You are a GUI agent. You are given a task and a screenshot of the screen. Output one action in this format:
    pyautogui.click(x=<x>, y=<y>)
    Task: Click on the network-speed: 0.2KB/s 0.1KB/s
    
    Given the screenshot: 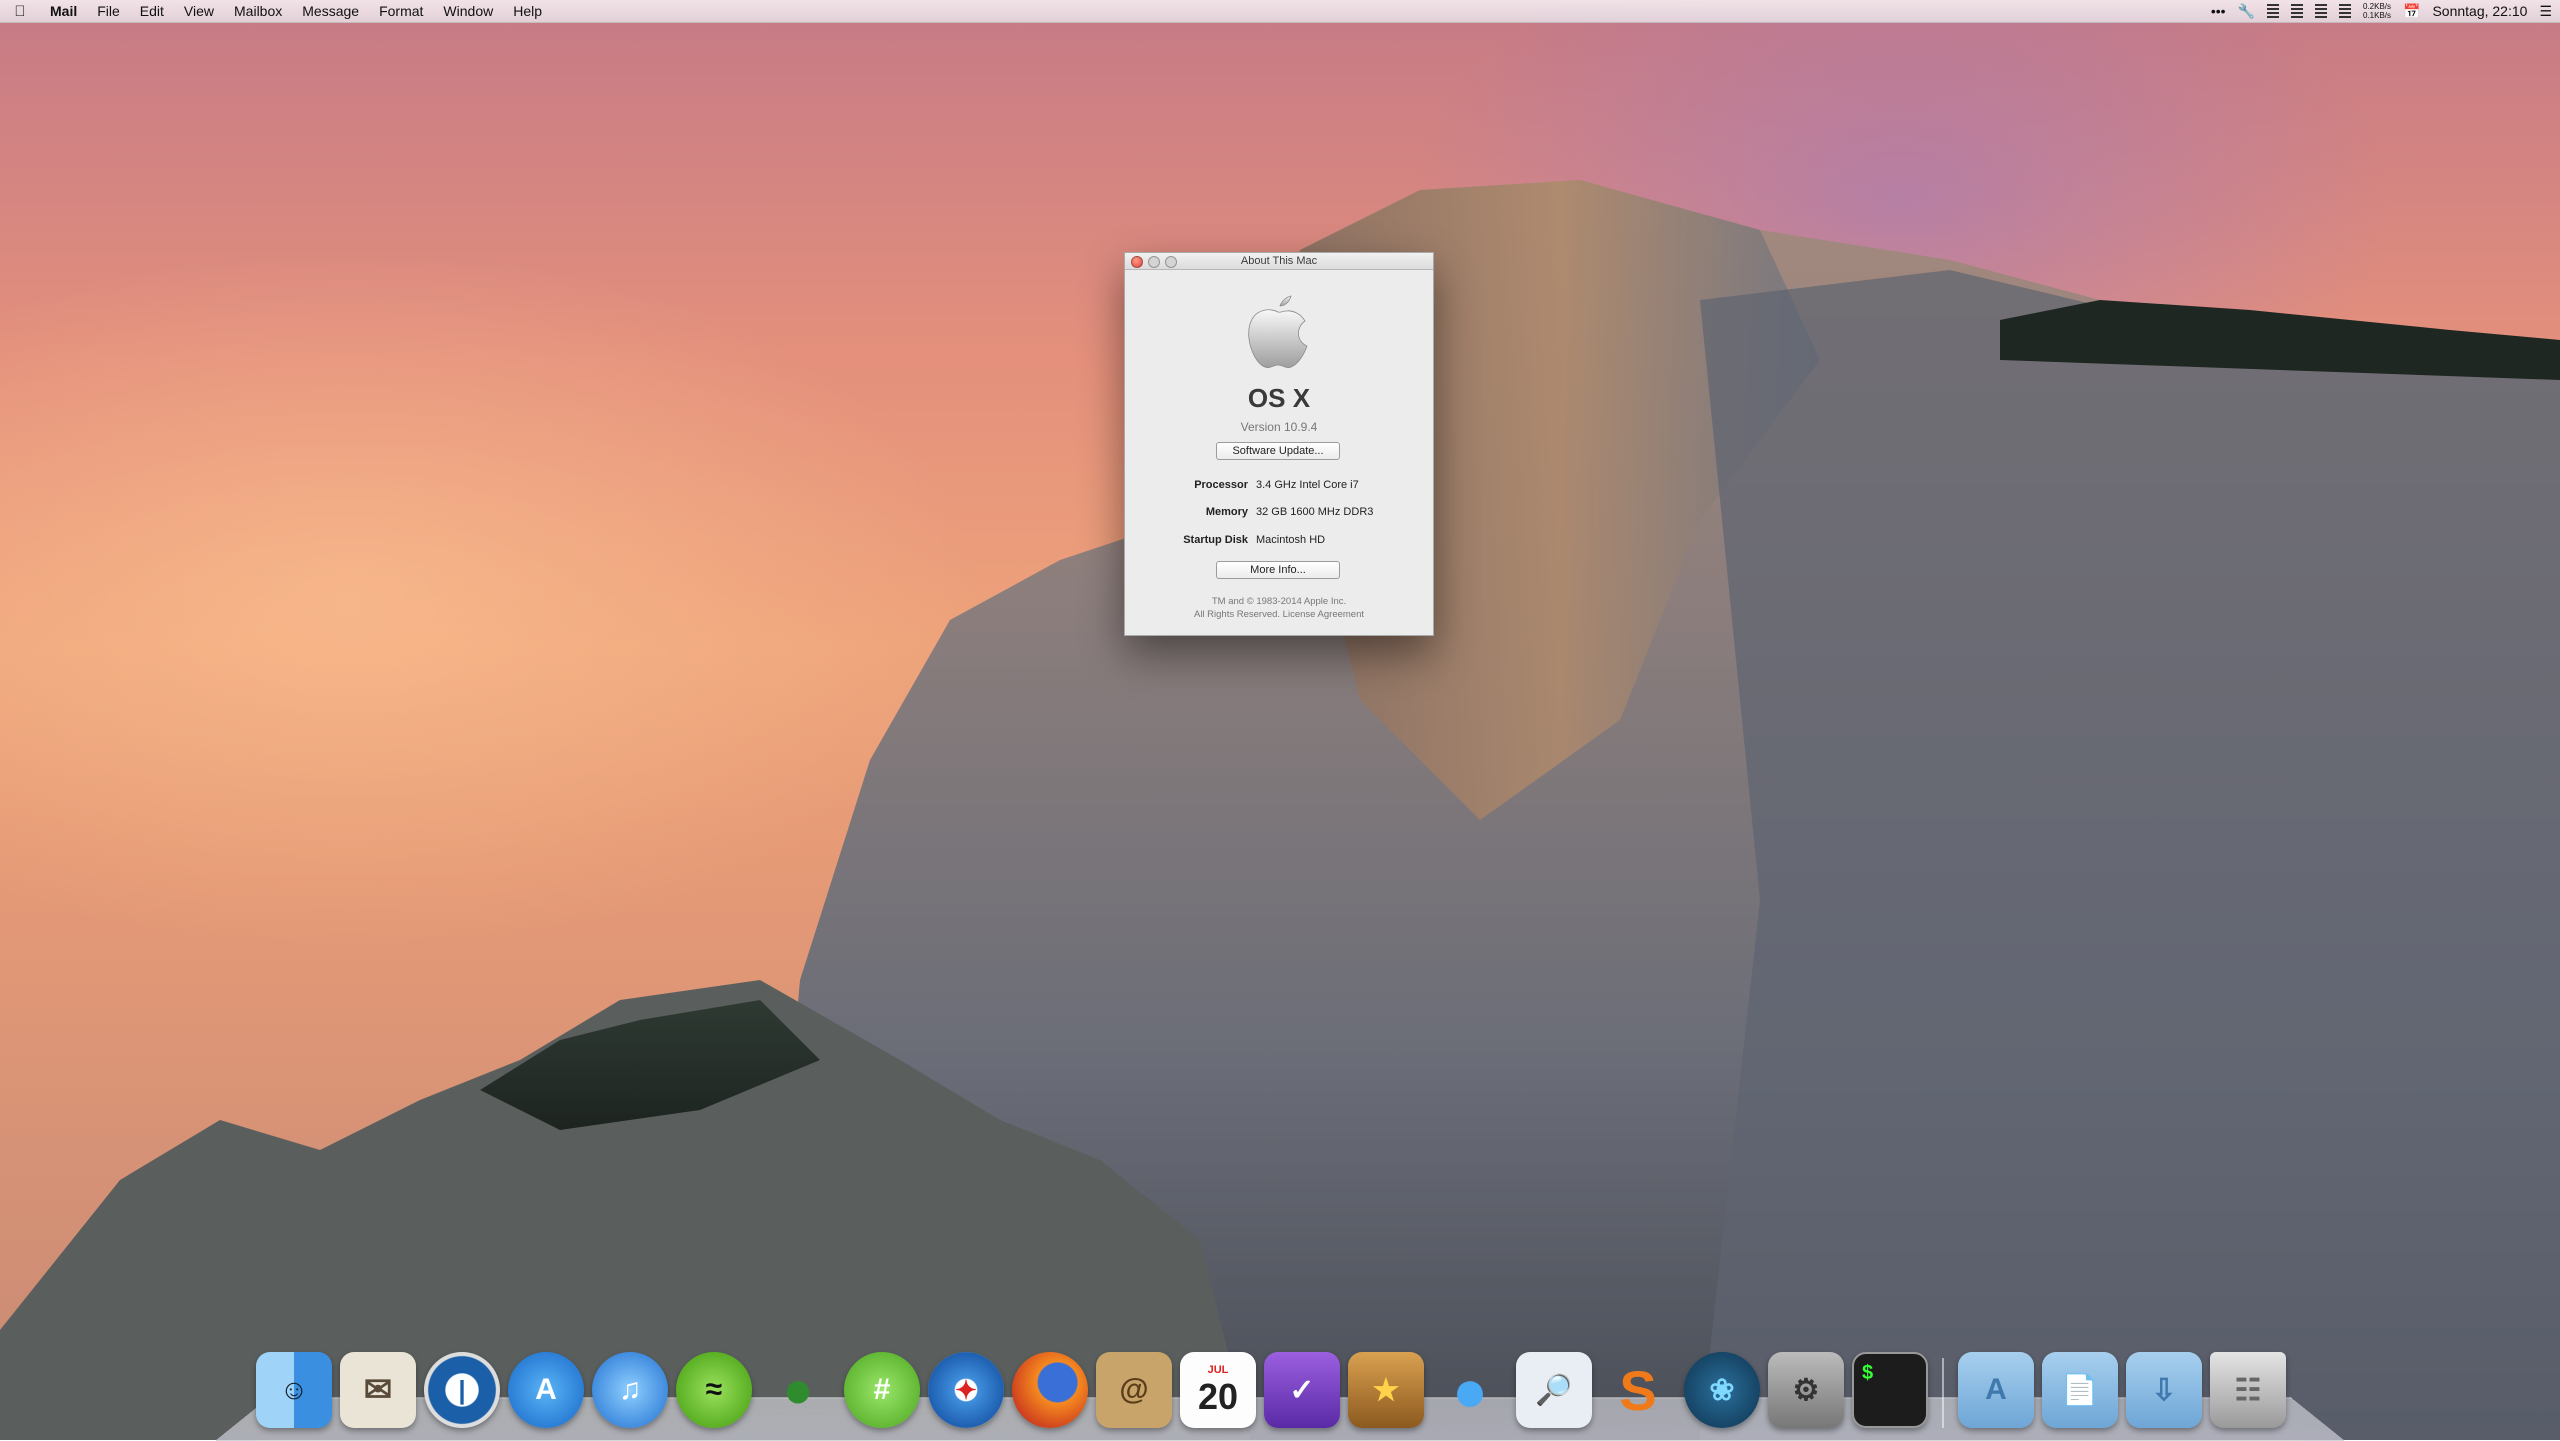 What is the action you would take?
    pyautogui.click(x=2377, y=11)
    